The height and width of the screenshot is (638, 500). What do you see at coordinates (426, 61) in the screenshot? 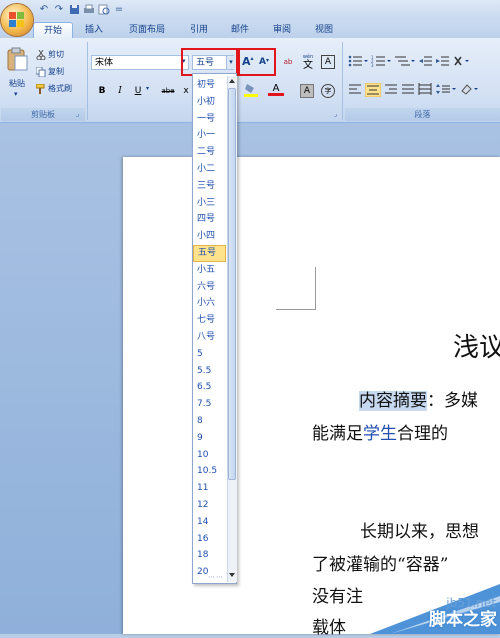
I see `decrease-indent-icon` at bounding box center [426, 61].